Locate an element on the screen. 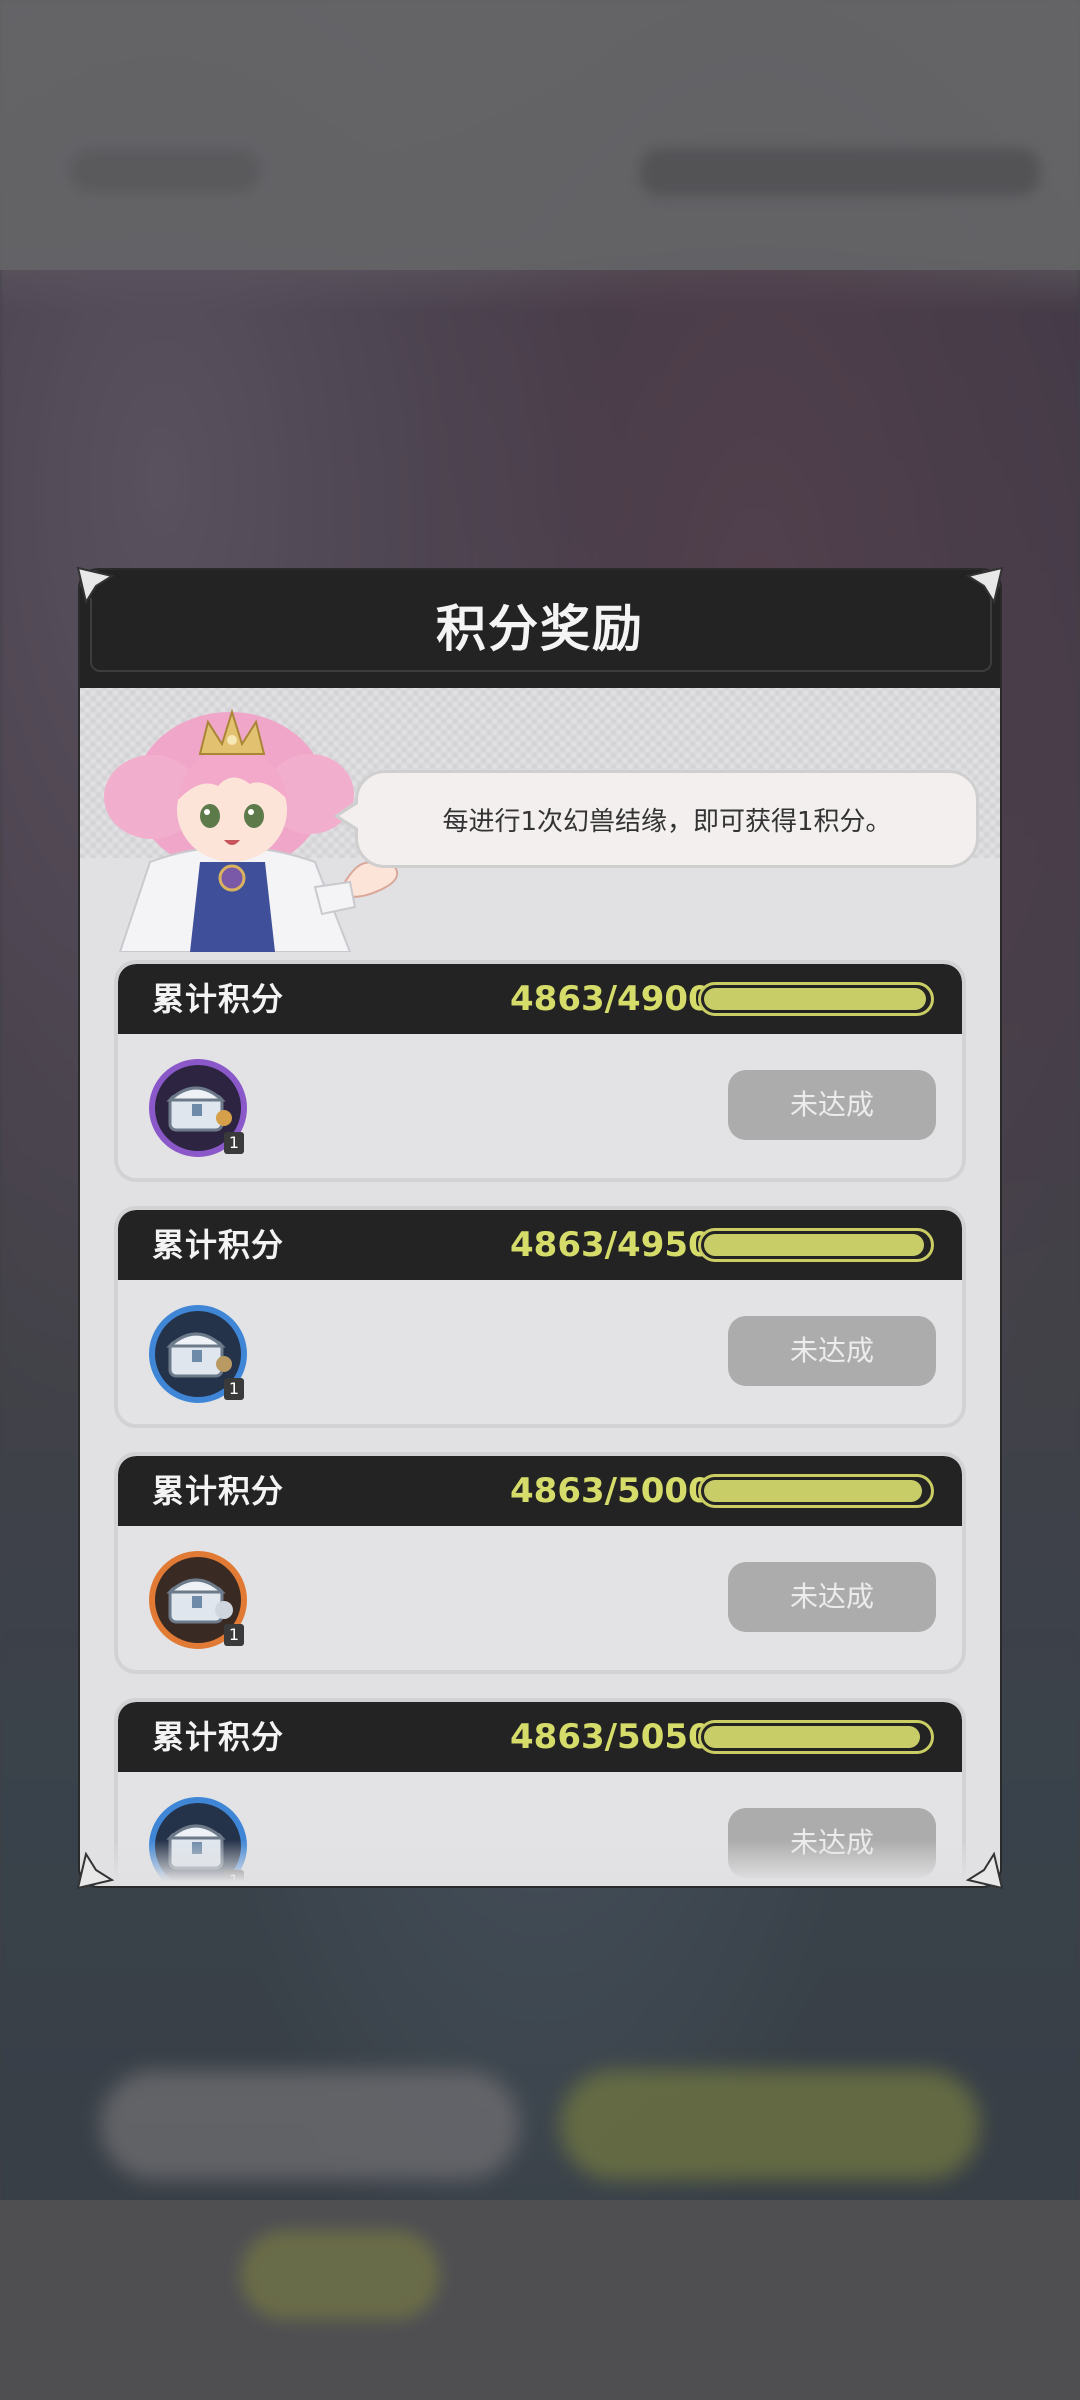 This screenshot has width=1080, height=2400. points-progress-text: 4863/5000 is located at coordinates (611, 1491).